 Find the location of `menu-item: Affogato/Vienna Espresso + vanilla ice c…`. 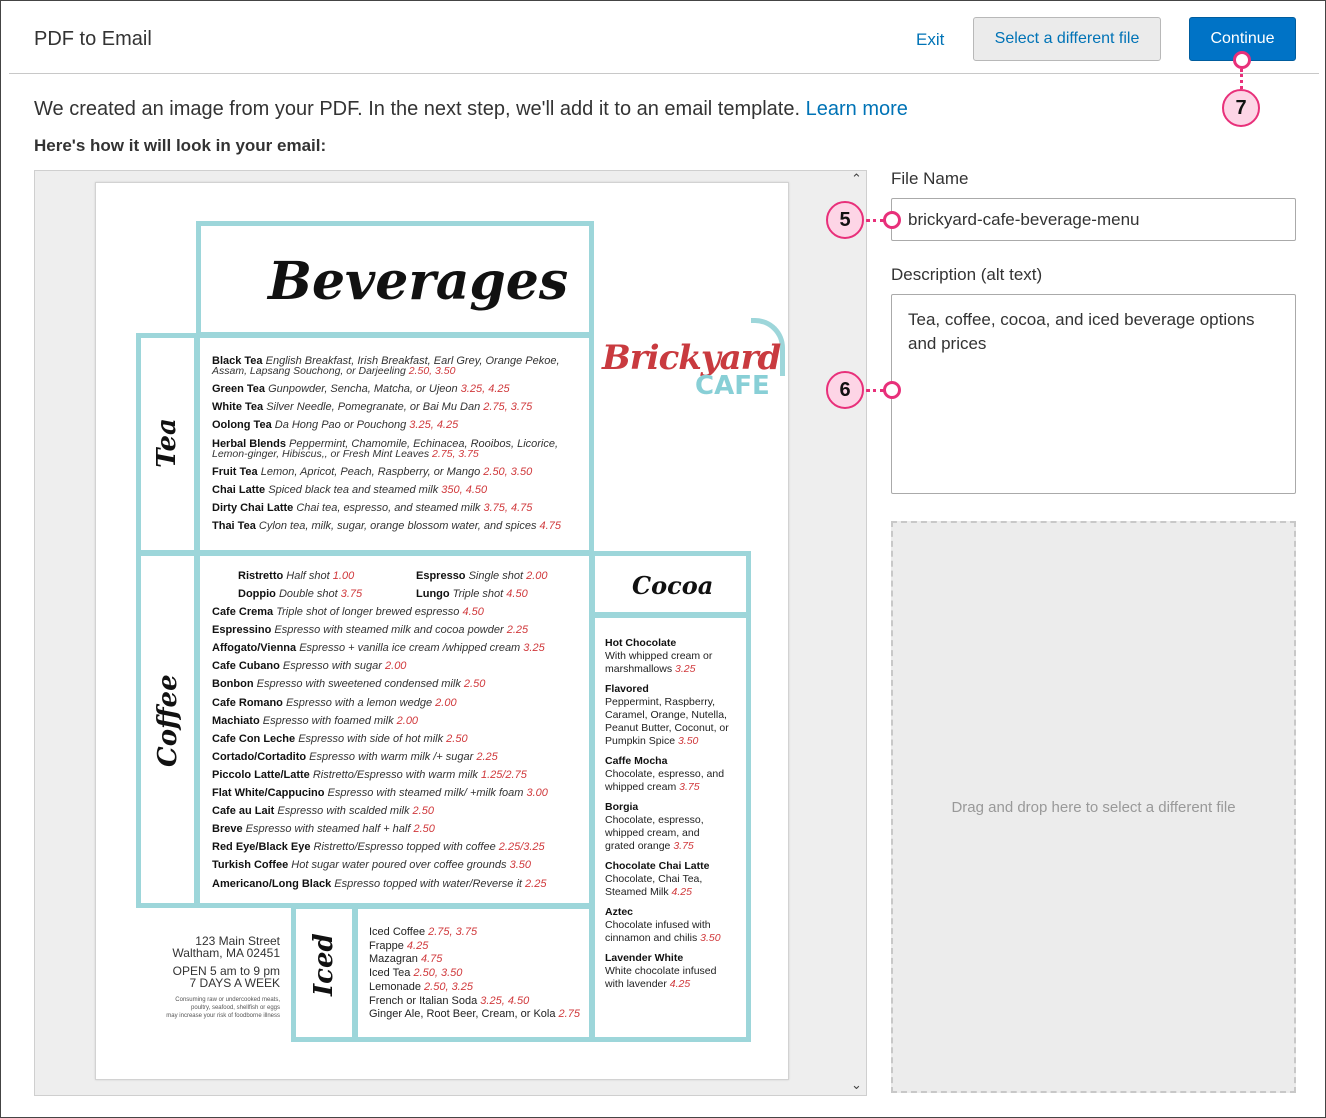

menu-item: Affogato/Vienna Espresso + vanilla ice c… is located at coordinates (378, 648).